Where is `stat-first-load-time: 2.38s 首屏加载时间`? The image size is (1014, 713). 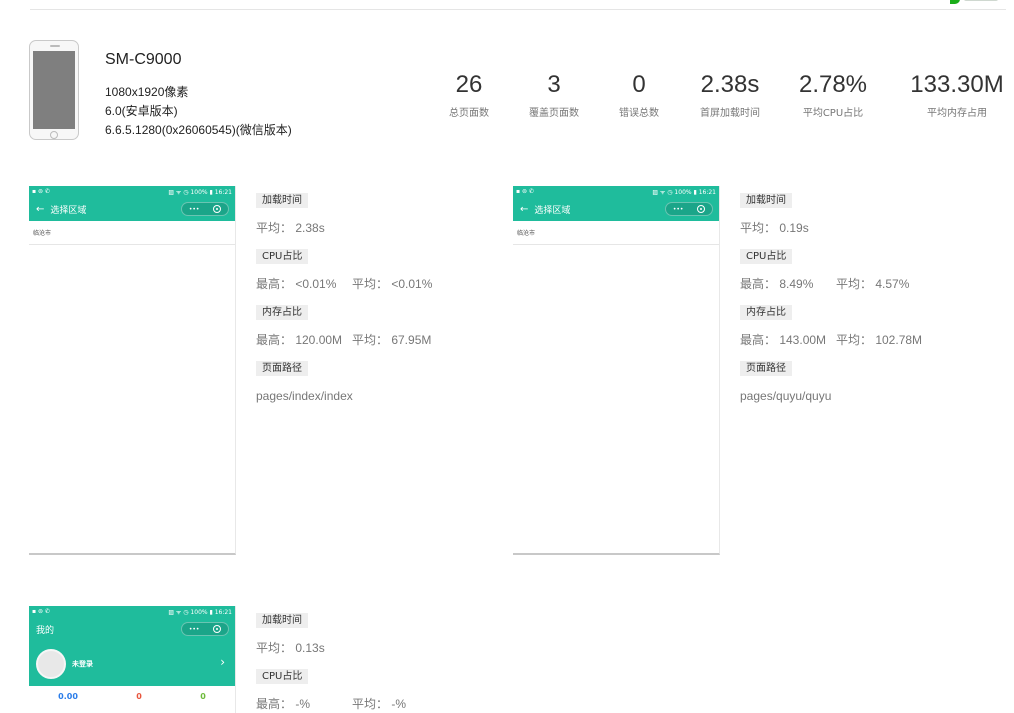 stat-first-load-time: 2.38s 首屏加载时间 is located at coordinates (730, 95).